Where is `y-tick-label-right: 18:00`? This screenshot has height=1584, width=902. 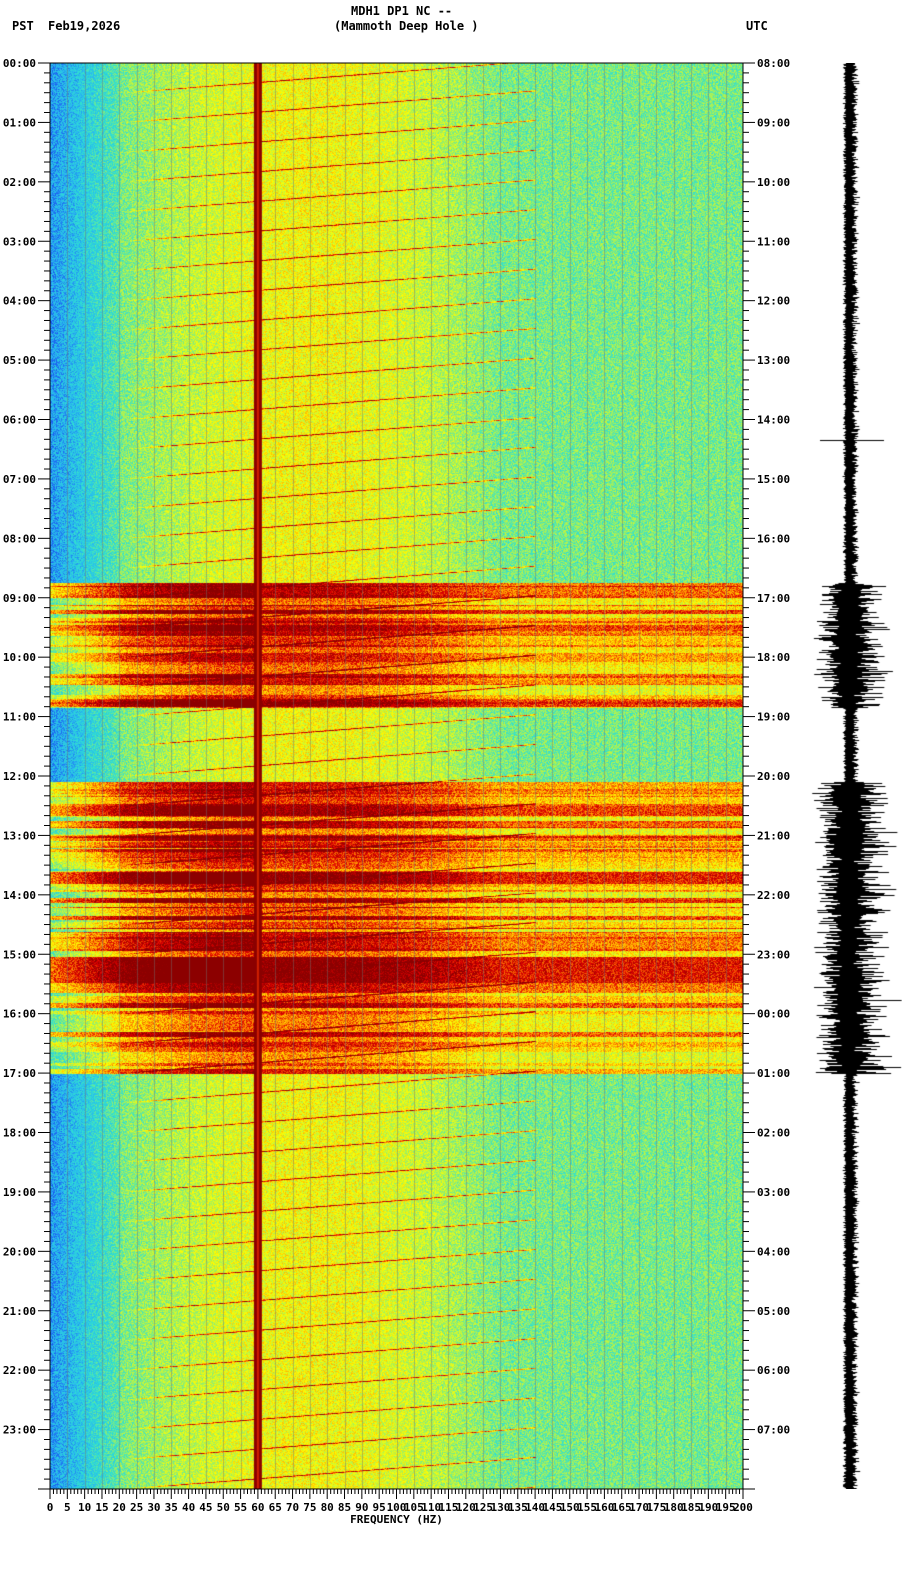 y-tick-label-right: 18:00 is located at coordinates (773, 657).